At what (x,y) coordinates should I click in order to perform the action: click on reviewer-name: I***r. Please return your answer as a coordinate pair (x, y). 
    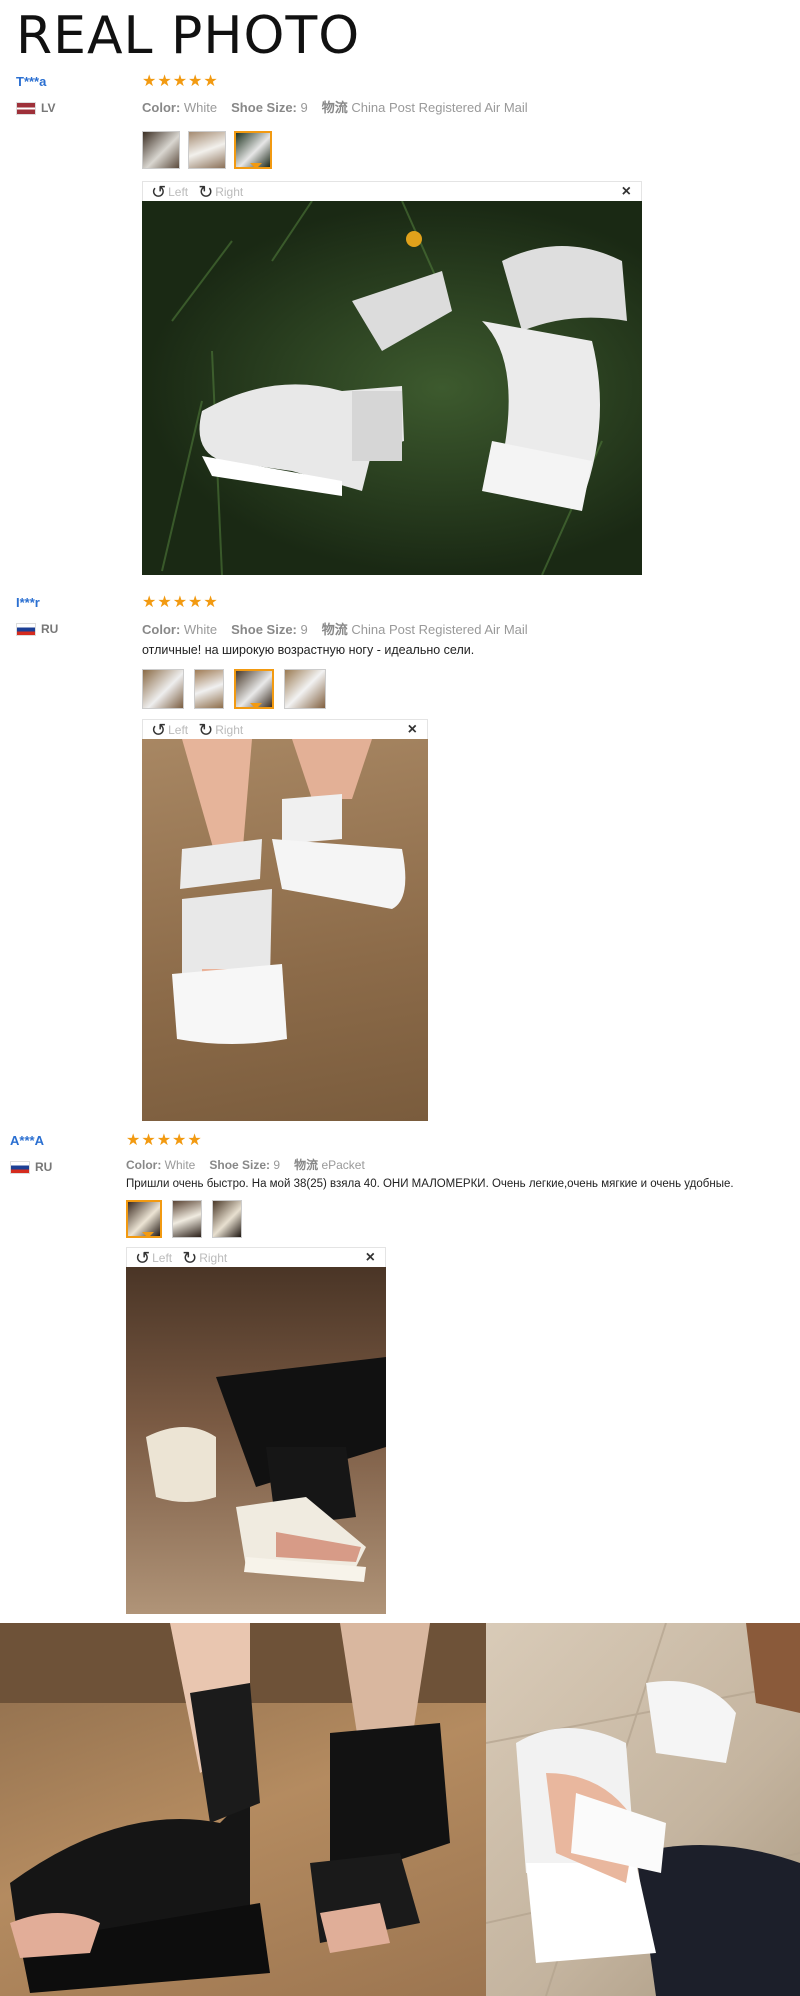
    Looking at the image, I should click on (28, 602).